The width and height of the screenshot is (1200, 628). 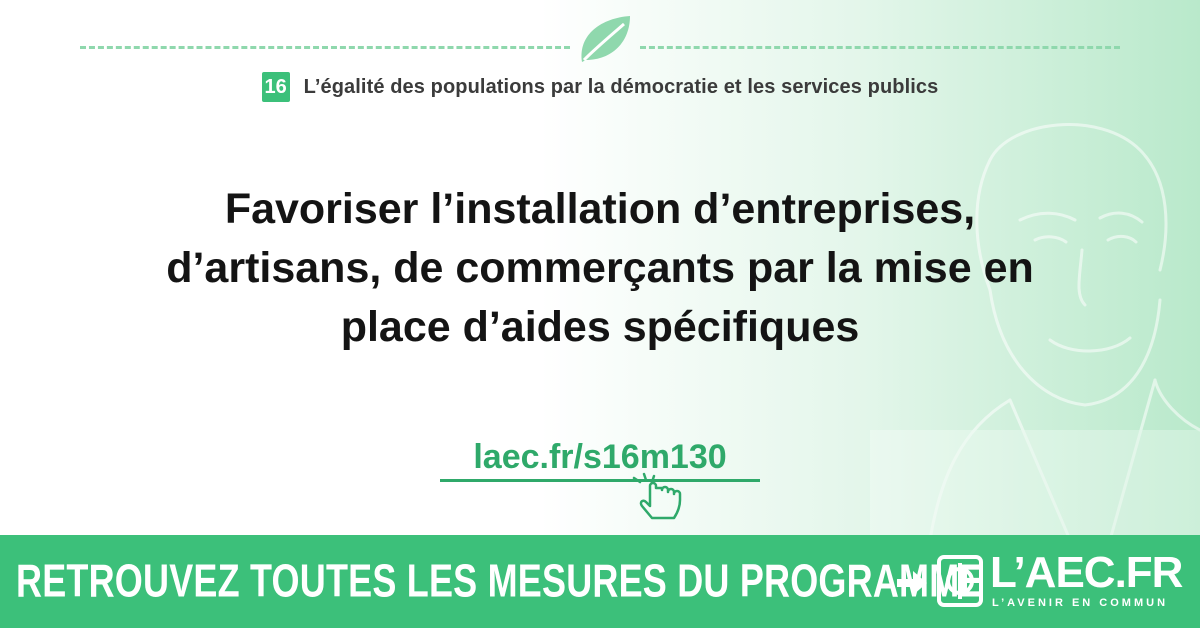 I want to click on dashed-divider-right, so click(x=880, y=47).